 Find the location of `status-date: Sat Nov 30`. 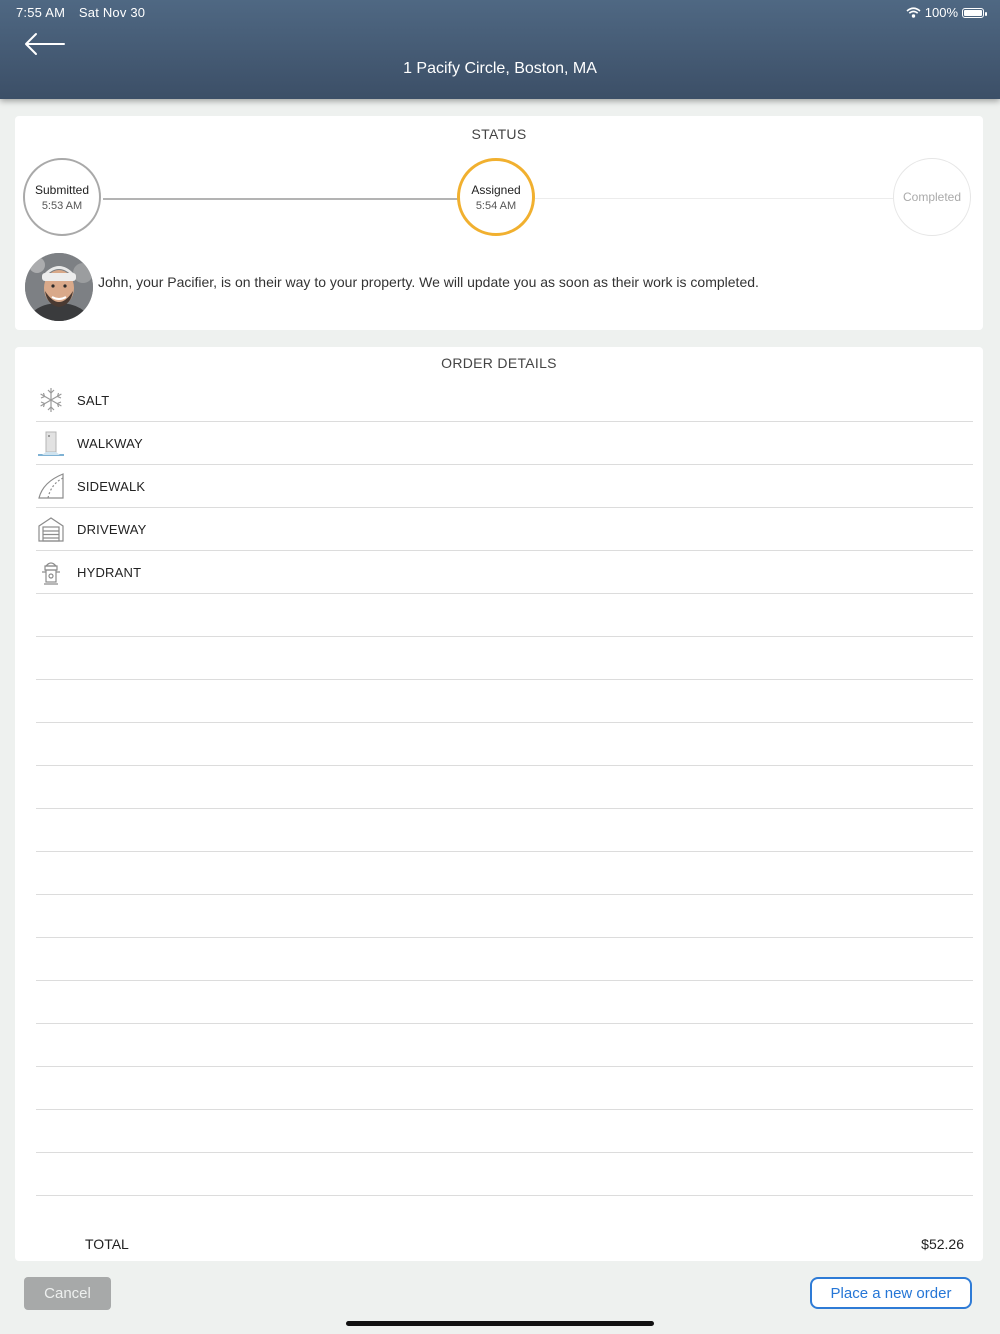

status-date: Sat Nov 30 is located at coordinates (112, 12).